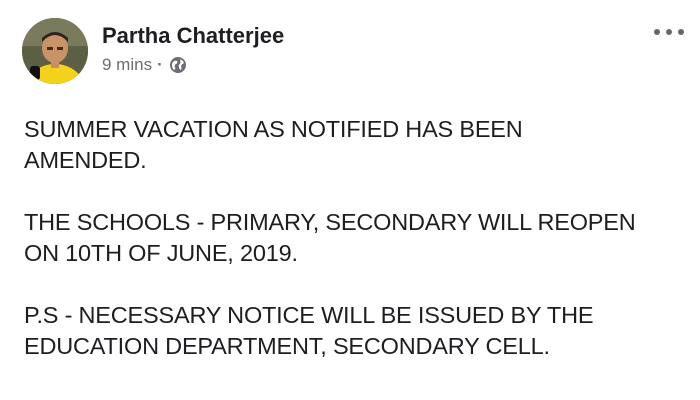  What do you see at coordinates (193, 65) in the screenshot?
I see `post-subline: 9 mins ·` at bounding box center [193, 65].